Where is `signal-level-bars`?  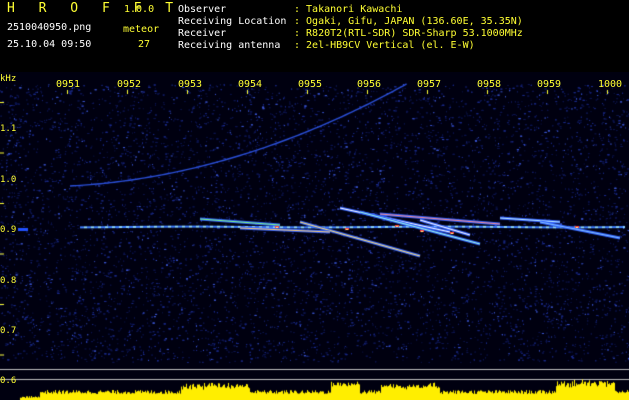
signal-level-bars is located at coordinates (314, 382).